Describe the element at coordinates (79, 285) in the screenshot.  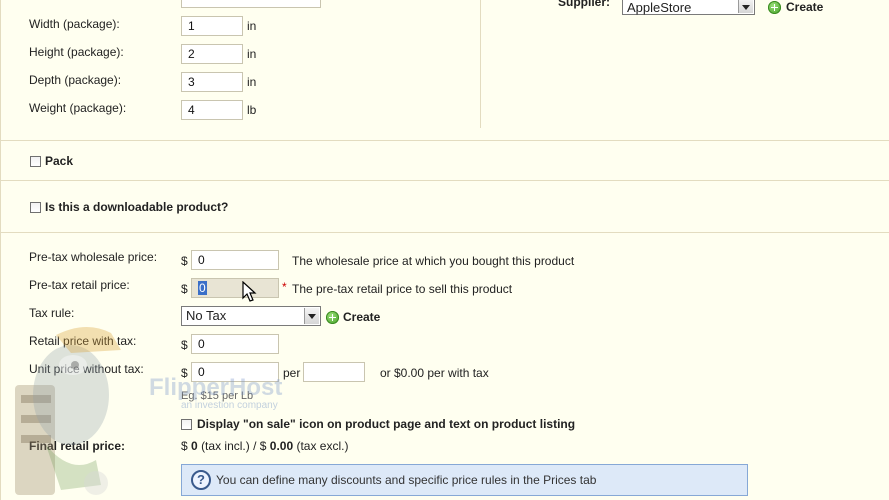
I see `retail-label: Pre-tax retail price:` at that location.